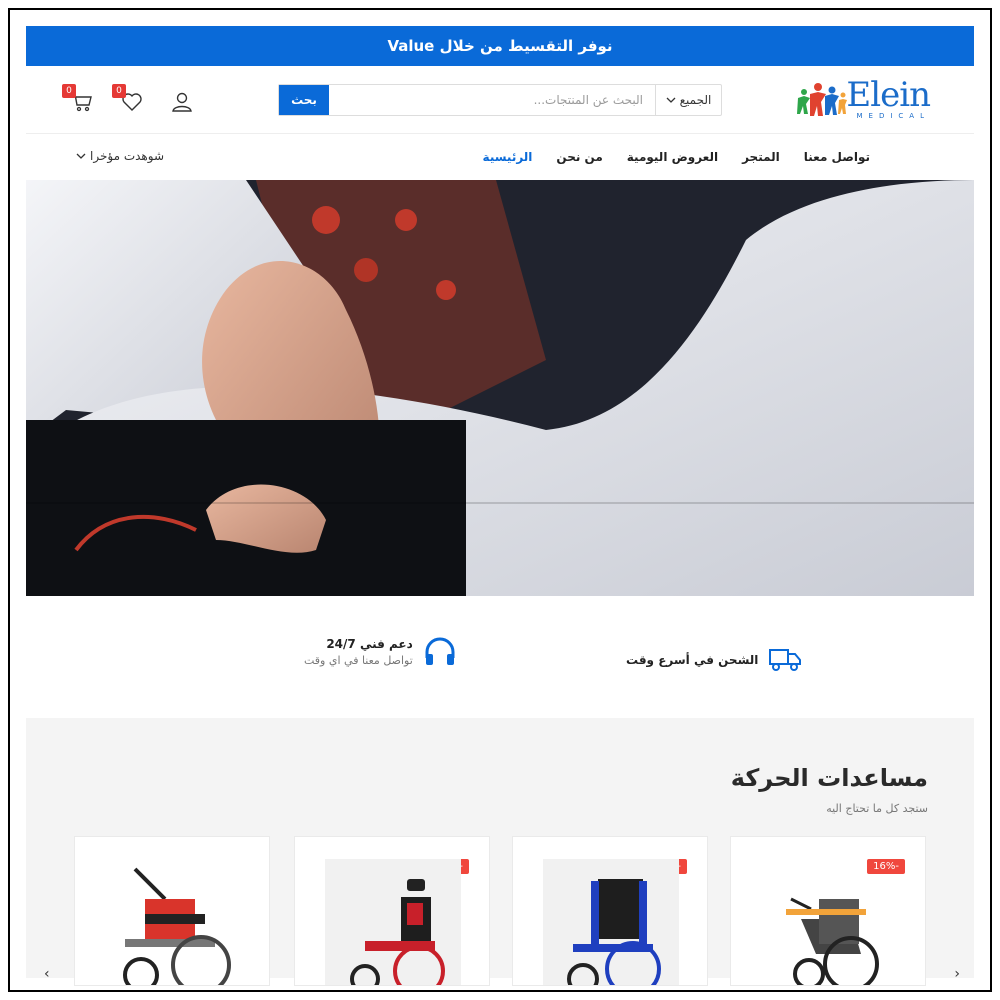 Image resolution: width=1000 pixels, height=1000 pixels. Describe the element at coordinates (822, 99) in the screenshot. I see `logo-figures-icon` at that location.